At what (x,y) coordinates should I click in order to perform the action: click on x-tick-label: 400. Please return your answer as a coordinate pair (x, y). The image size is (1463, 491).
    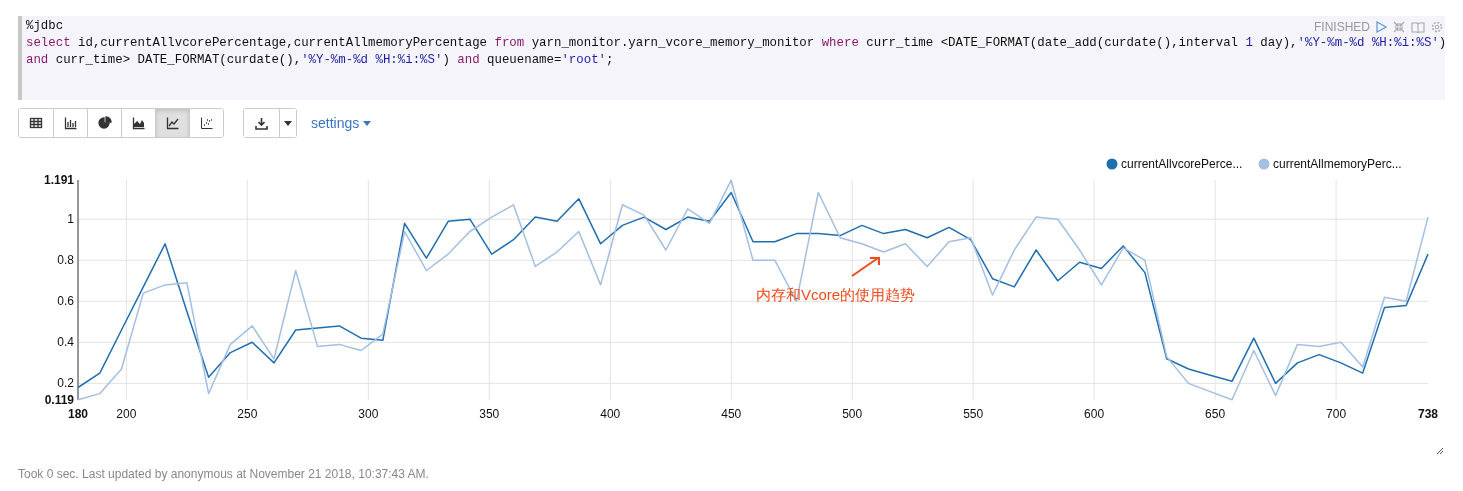
    Looking at the image, I should click on (610, 414).